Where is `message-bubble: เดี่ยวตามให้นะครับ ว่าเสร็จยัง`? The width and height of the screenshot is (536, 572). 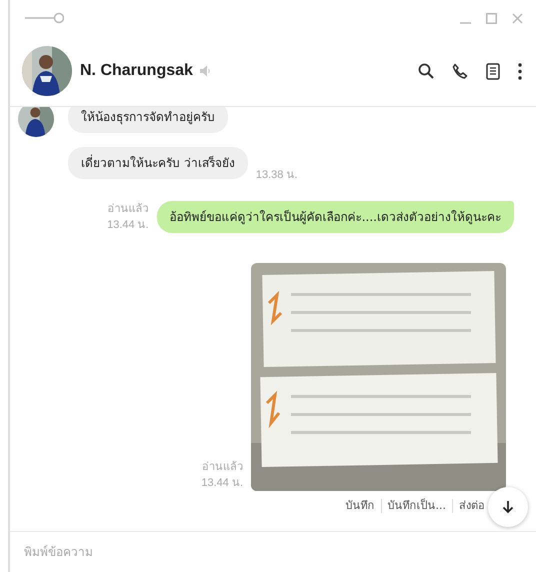 message-bubble: เดี่ยวตามให้นะครับ ว่าเสร็จยัง is located at coordinates (158, 163).